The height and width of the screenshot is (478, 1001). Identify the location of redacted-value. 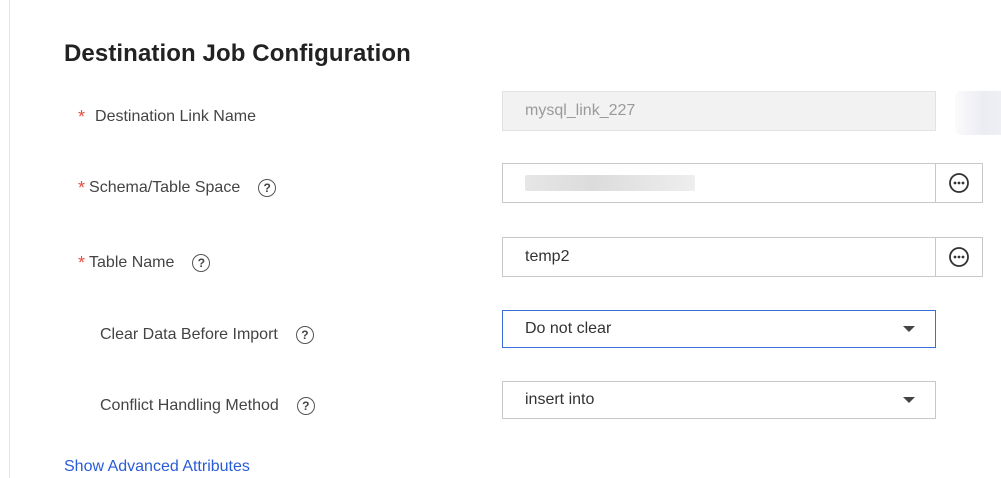
(610, 183).